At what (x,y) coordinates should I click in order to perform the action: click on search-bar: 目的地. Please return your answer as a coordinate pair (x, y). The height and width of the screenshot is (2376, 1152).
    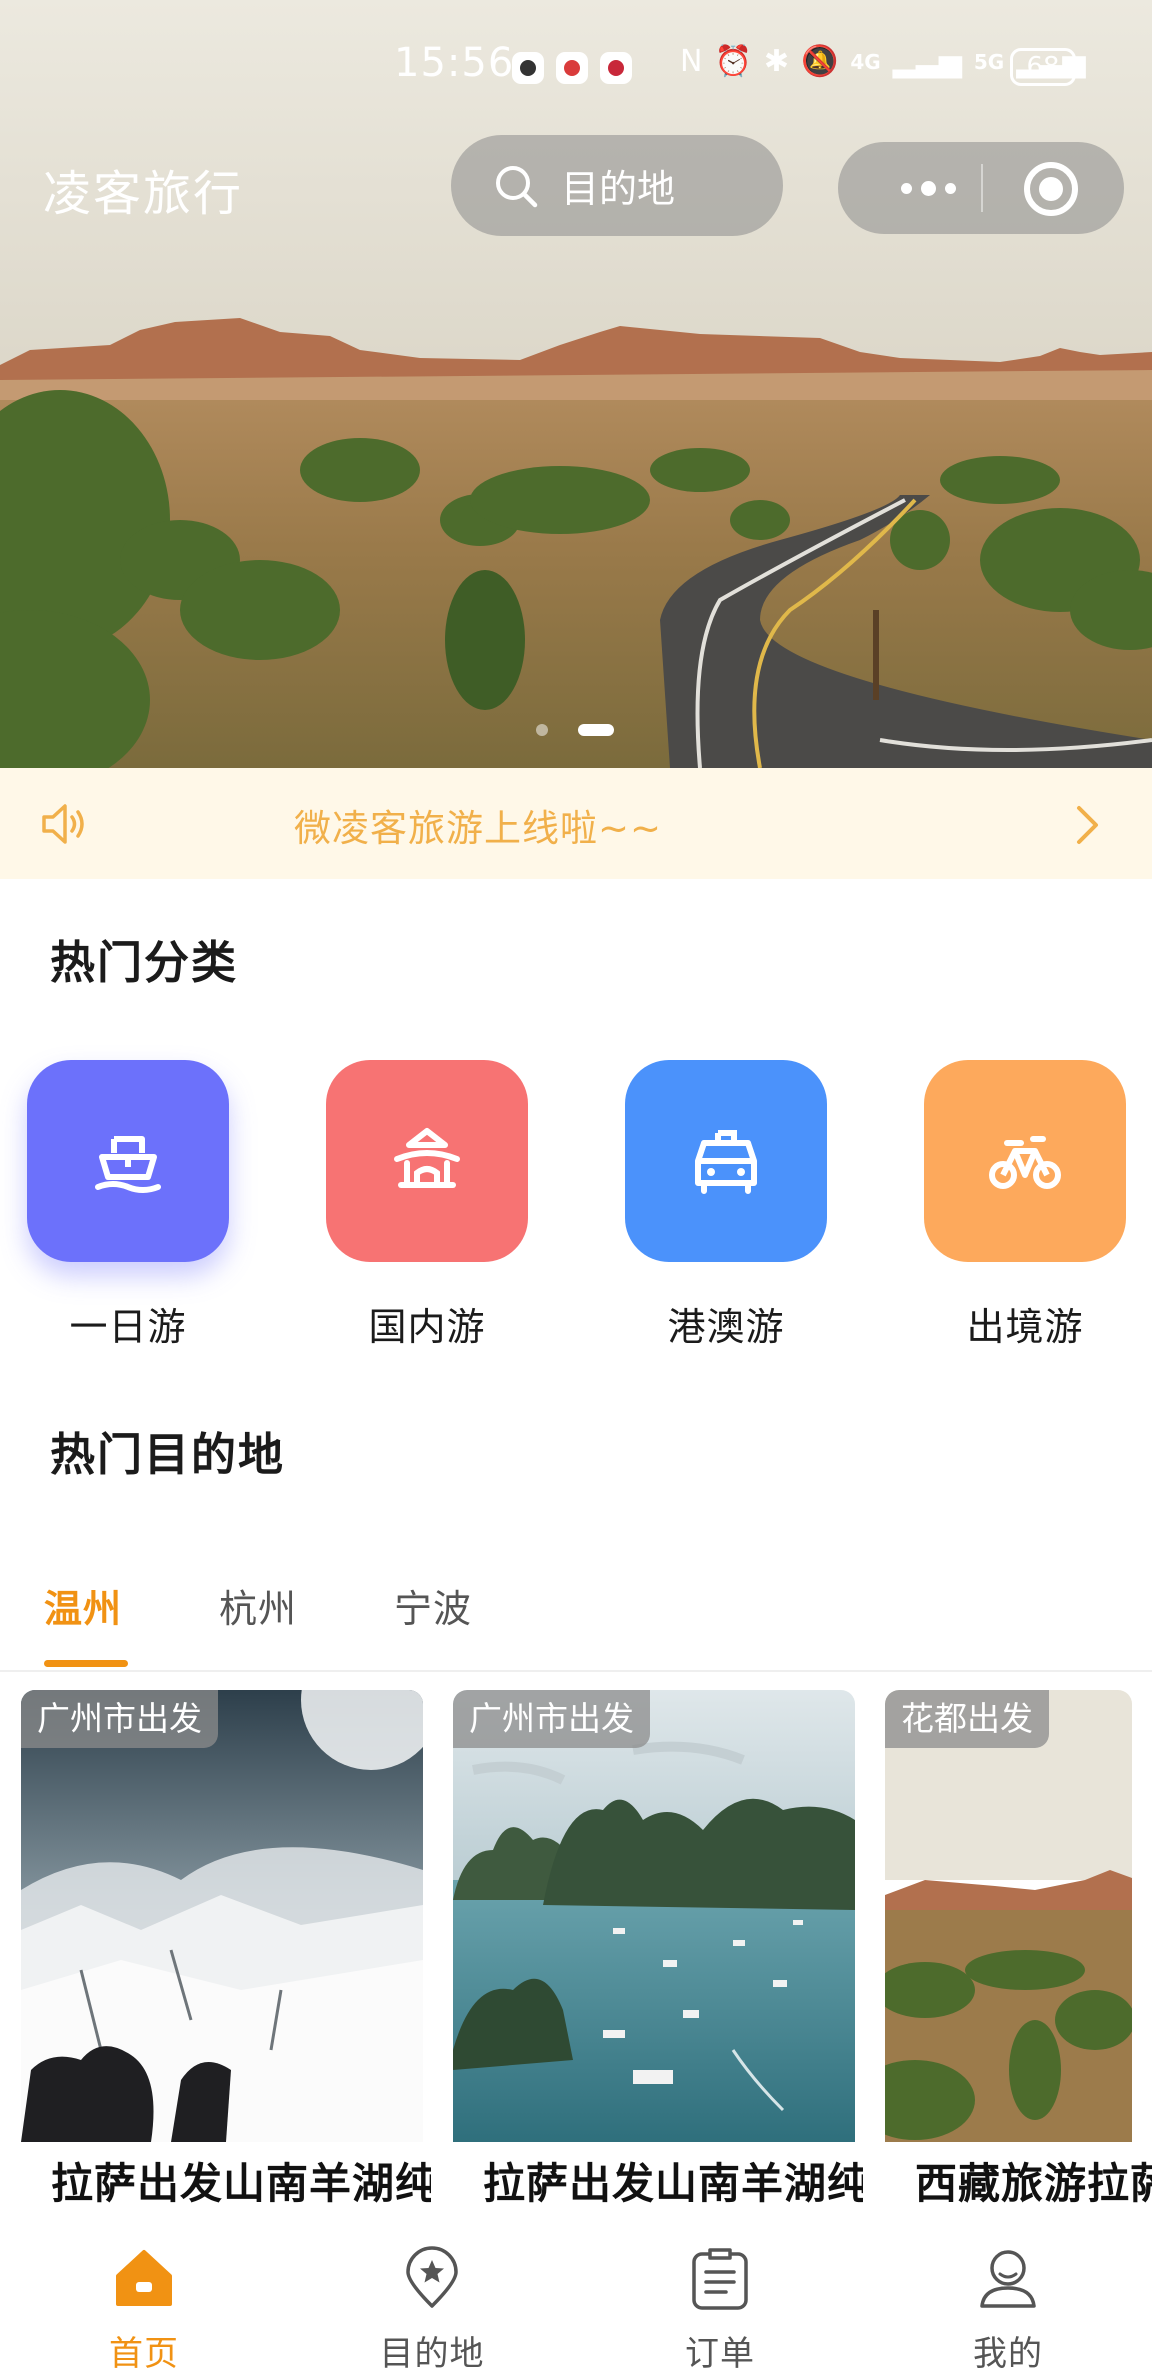
    Looking at the image, I should click on (617, 185).